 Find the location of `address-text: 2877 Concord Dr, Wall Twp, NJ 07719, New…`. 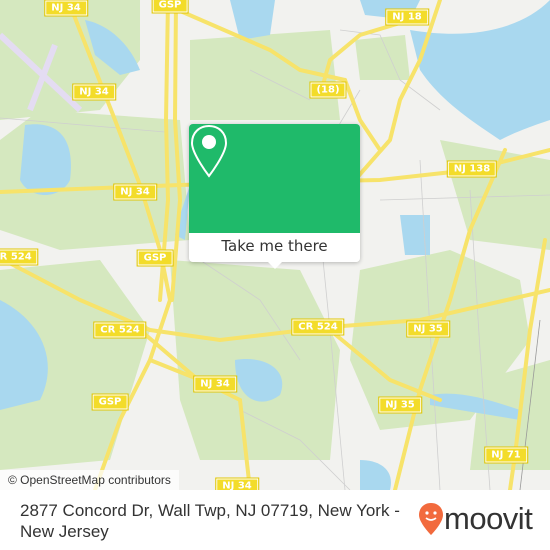

address-text: 2877 Concord Dr, Wall Twp, NJ 07719, New… is located at coordinates (210, 521).